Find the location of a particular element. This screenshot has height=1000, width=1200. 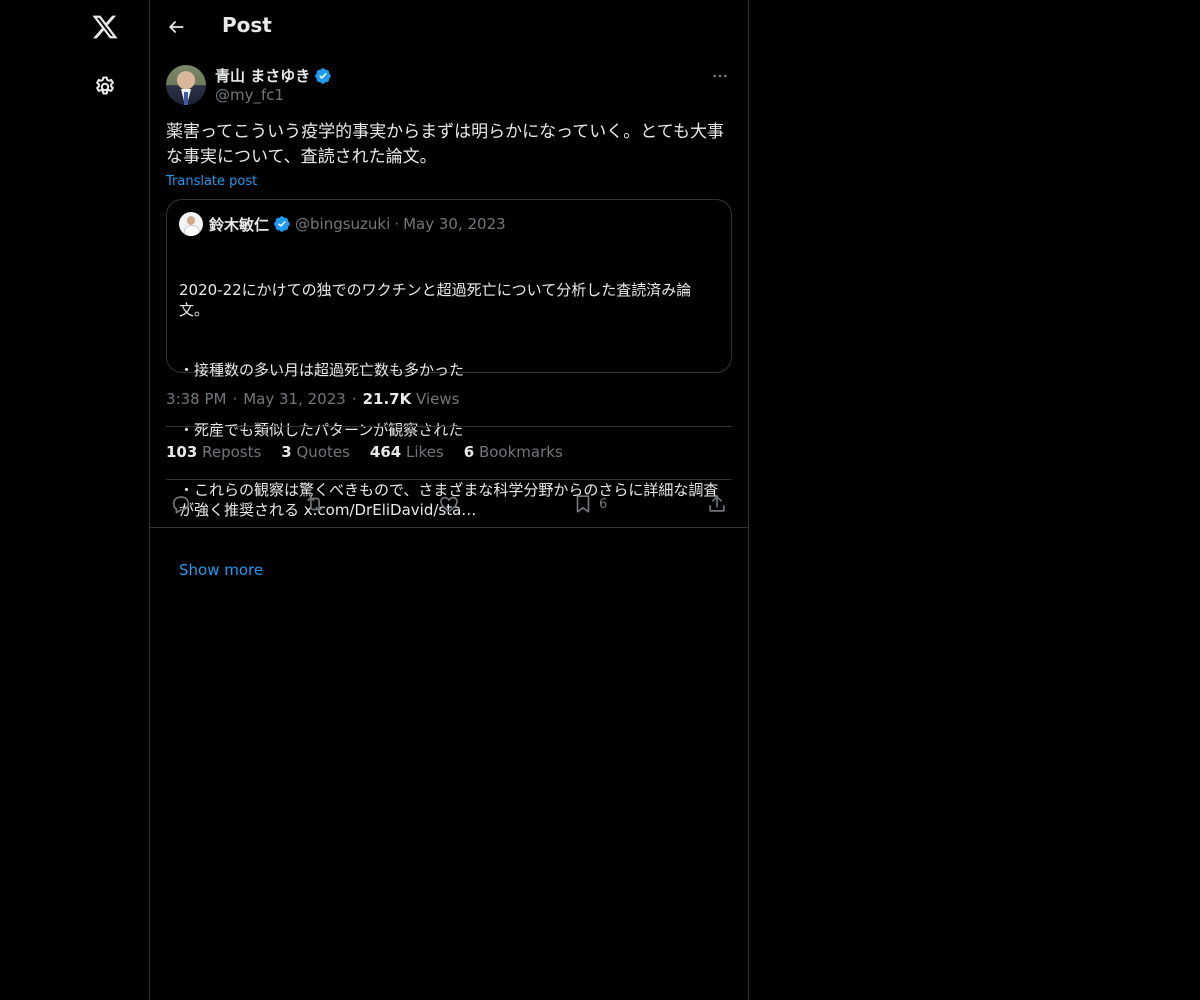

quotes-count: 3 is located at coordinates (286, 452).